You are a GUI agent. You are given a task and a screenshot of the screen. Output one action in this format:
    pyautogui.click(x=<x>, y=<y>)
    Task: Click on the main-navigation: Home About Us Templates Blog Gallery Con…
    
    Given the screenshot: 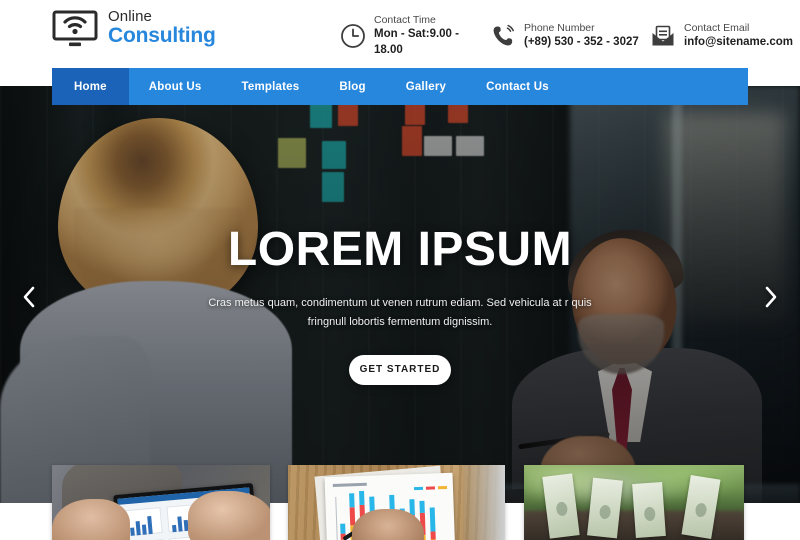 What is the action you would take?
    pyautogui.click(x=400, y=86)
    